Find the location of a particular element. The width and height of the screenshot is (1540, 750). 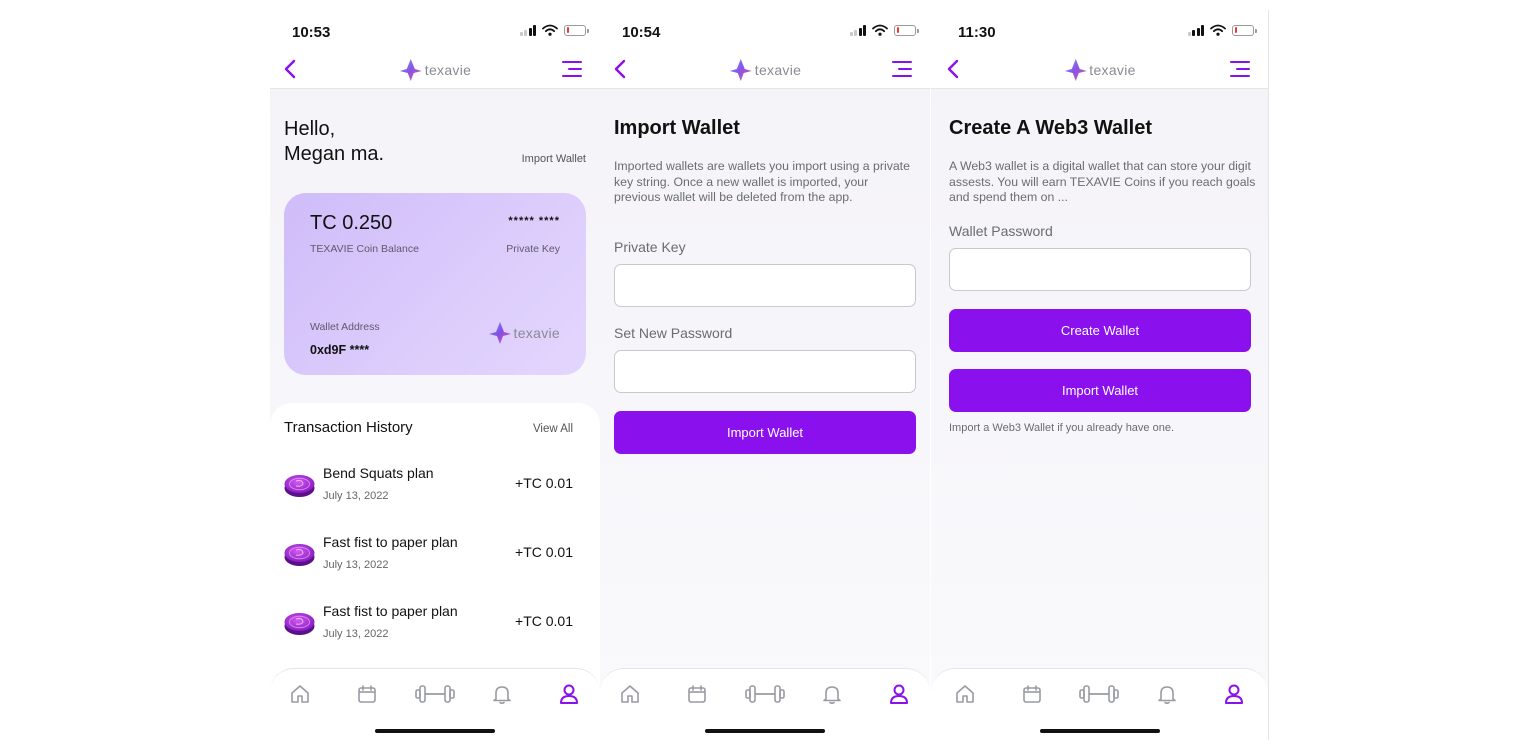

wallet-address-label: Wallet Address is located at coordinates (345, 327).